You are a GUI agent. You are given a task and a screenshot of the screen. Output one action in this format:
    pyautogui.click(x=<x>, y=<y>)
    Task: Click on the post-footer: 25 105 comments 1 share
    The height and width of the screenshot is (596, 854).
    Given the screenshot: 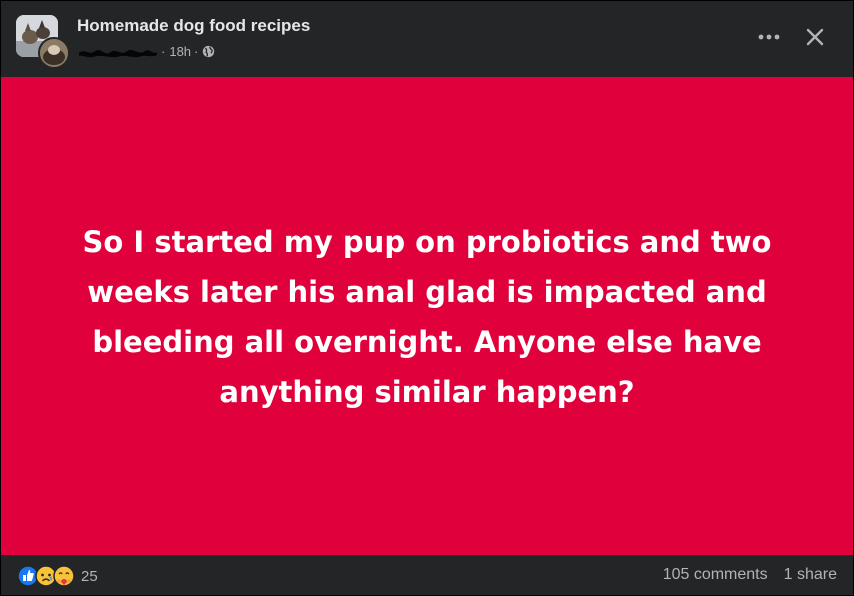 What is the action you would take?
    pyautogui.click(x=427, y=575)
    